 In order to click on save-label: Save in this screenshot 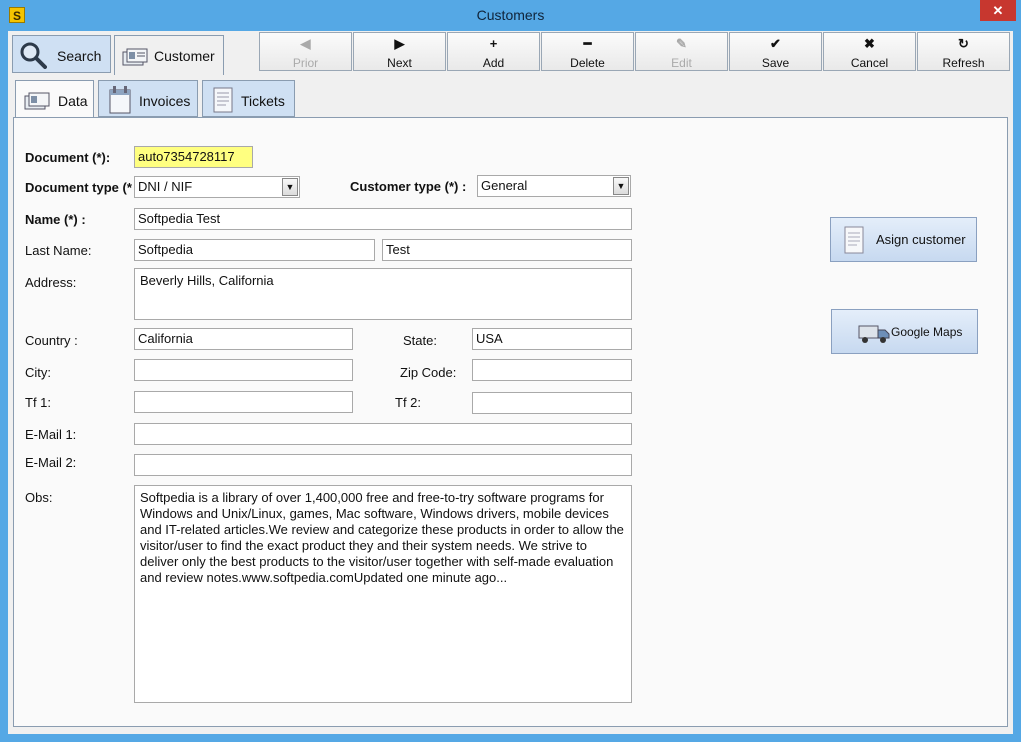, I will do `click(775, 63)`.